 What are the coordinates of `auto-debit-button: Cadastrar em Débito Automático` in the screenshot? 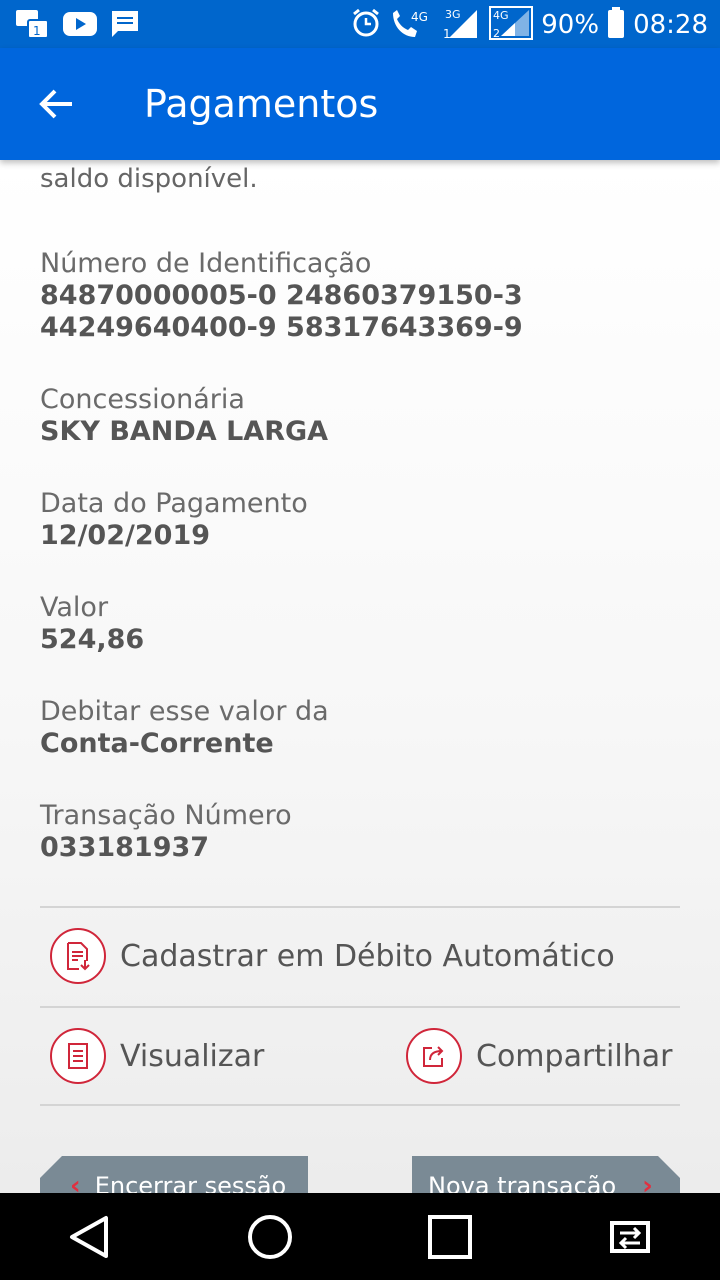 It's located at (332, 956).